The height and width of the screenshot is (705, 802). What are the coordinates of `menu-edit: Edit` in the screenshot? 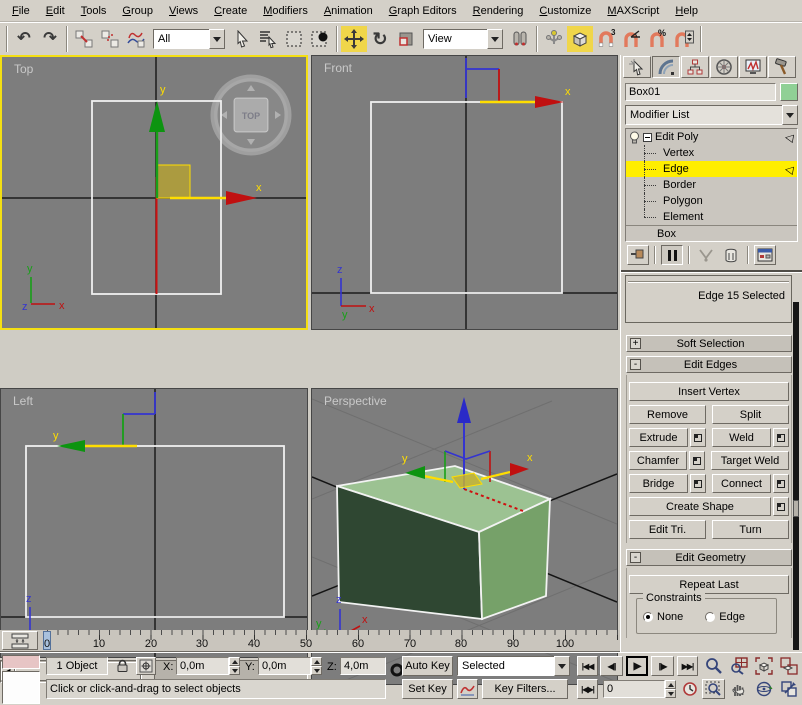 It's located at (55, 11).